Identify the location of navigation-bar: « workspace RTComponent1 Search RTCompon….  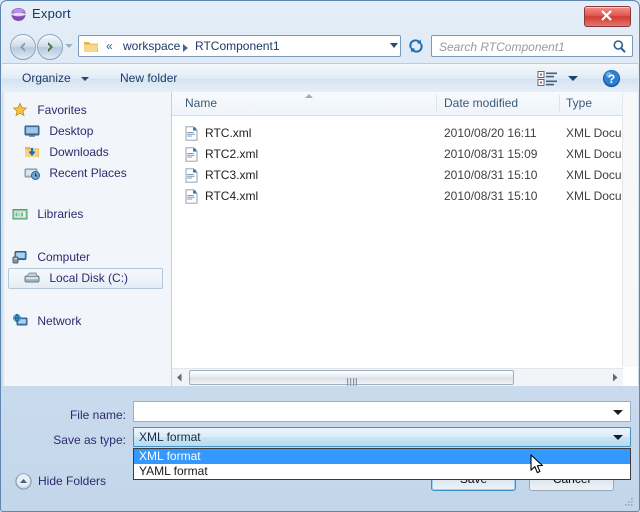
(320, 46).